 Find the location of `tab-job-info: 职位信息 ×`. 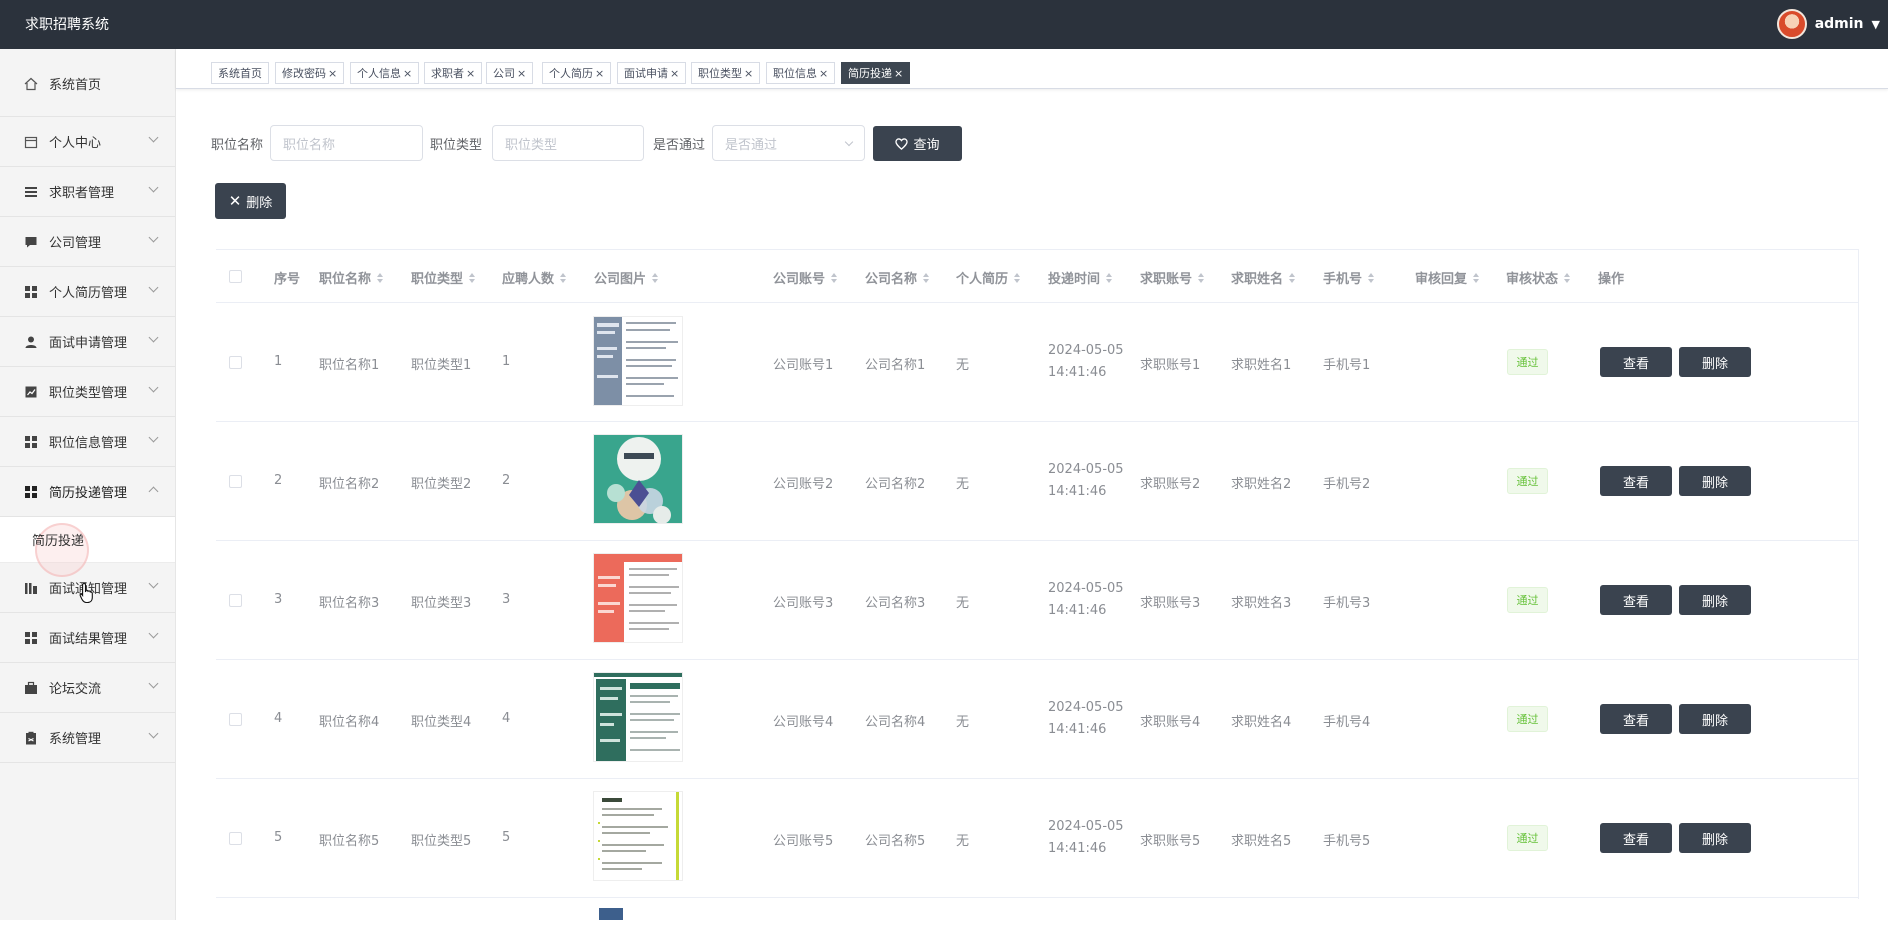

tab-job-info: 职位信息 × is located at coordinates (801, 73).